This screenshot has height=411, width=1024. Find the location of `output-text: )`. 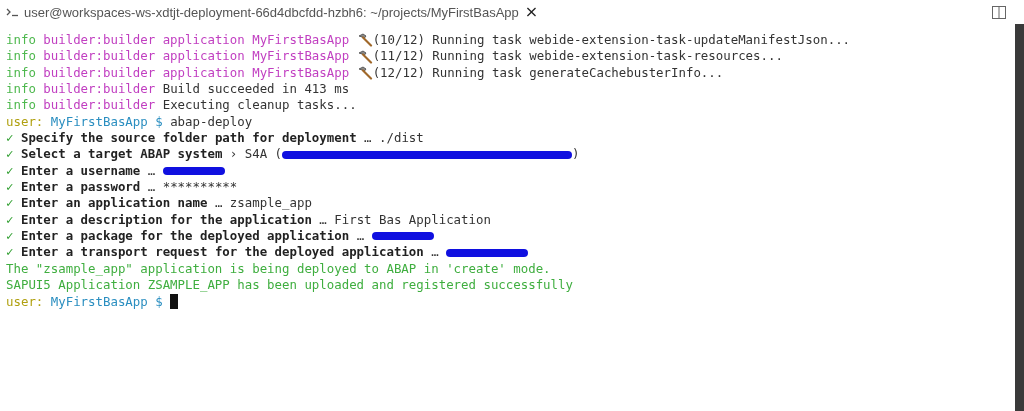

output-text: ) is located at coordinates (576, 154).